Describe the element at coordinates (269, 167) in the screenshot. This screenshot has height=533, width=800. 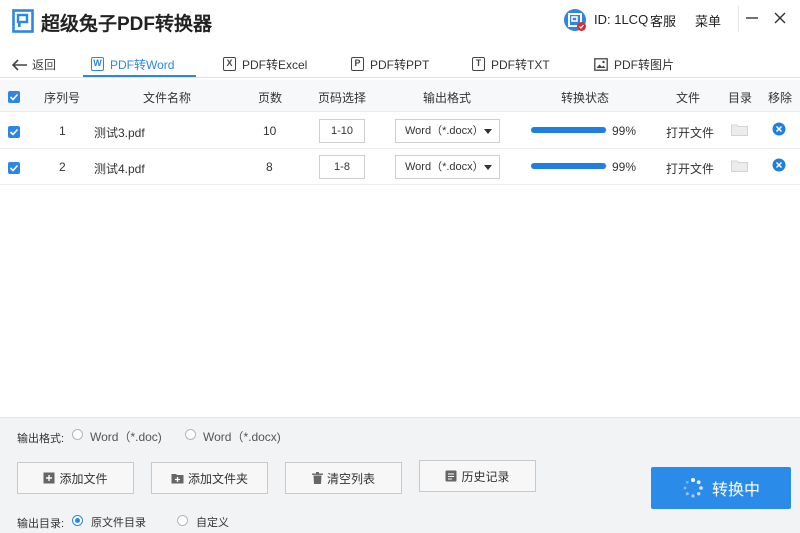
I see `row-pages: 8` at that location.